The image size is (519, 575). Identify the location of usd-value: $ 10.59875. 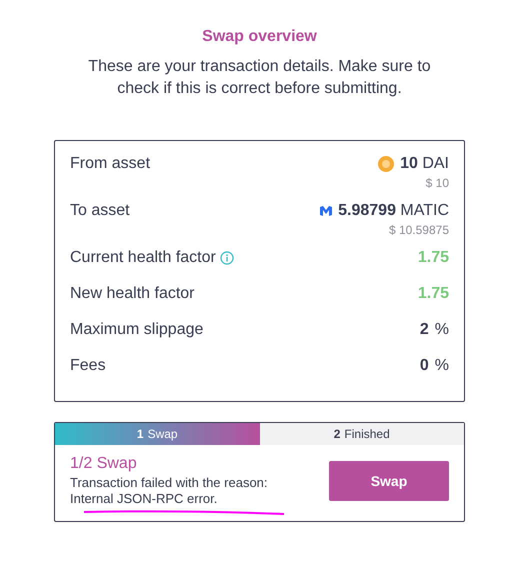
(418, 230).